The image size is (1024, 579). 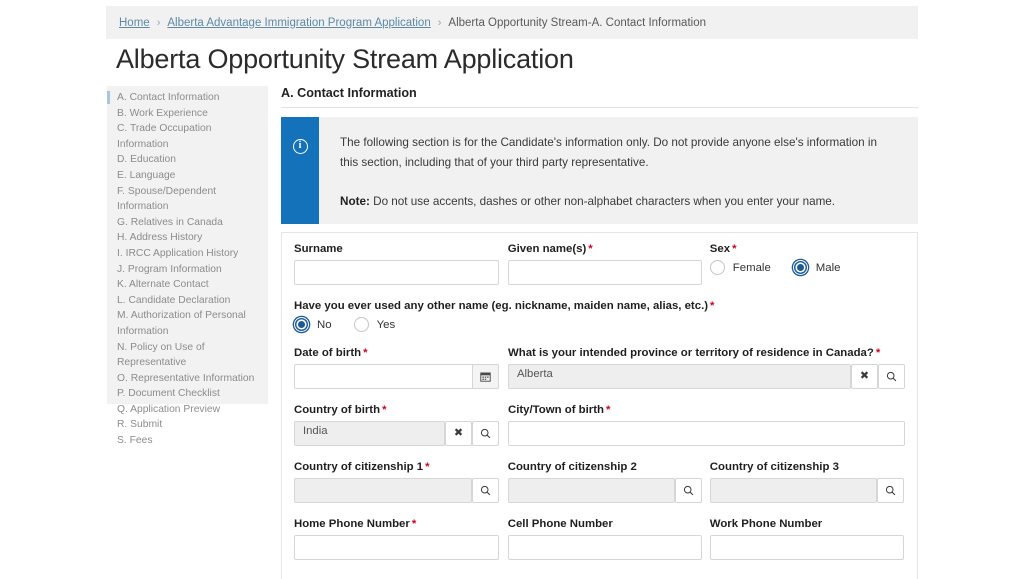 I want to click on sex-radio-male-label: Male, so click(x=828, y=267).